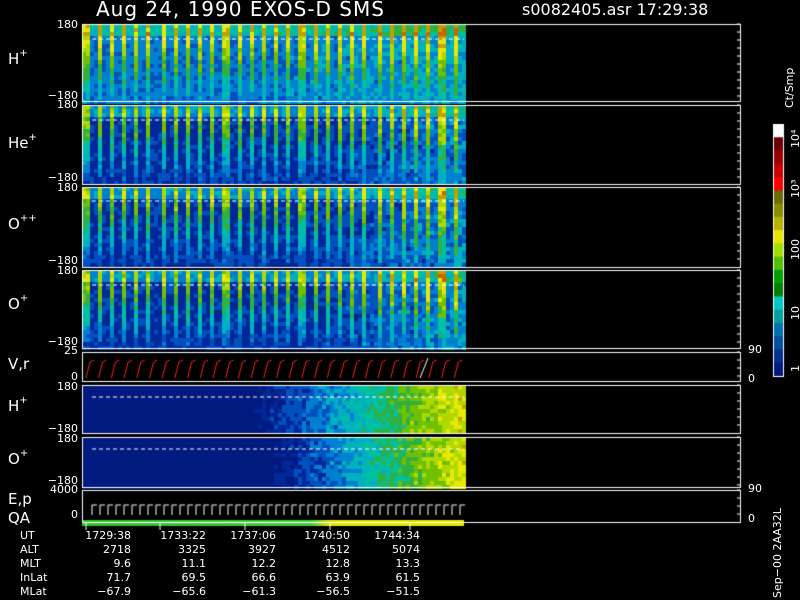 The width and height of the screenshot is (800, 600). Describe the element at coordinates (27, 535) in the screenshot. I see `ephemeris-label: UT` at that location.